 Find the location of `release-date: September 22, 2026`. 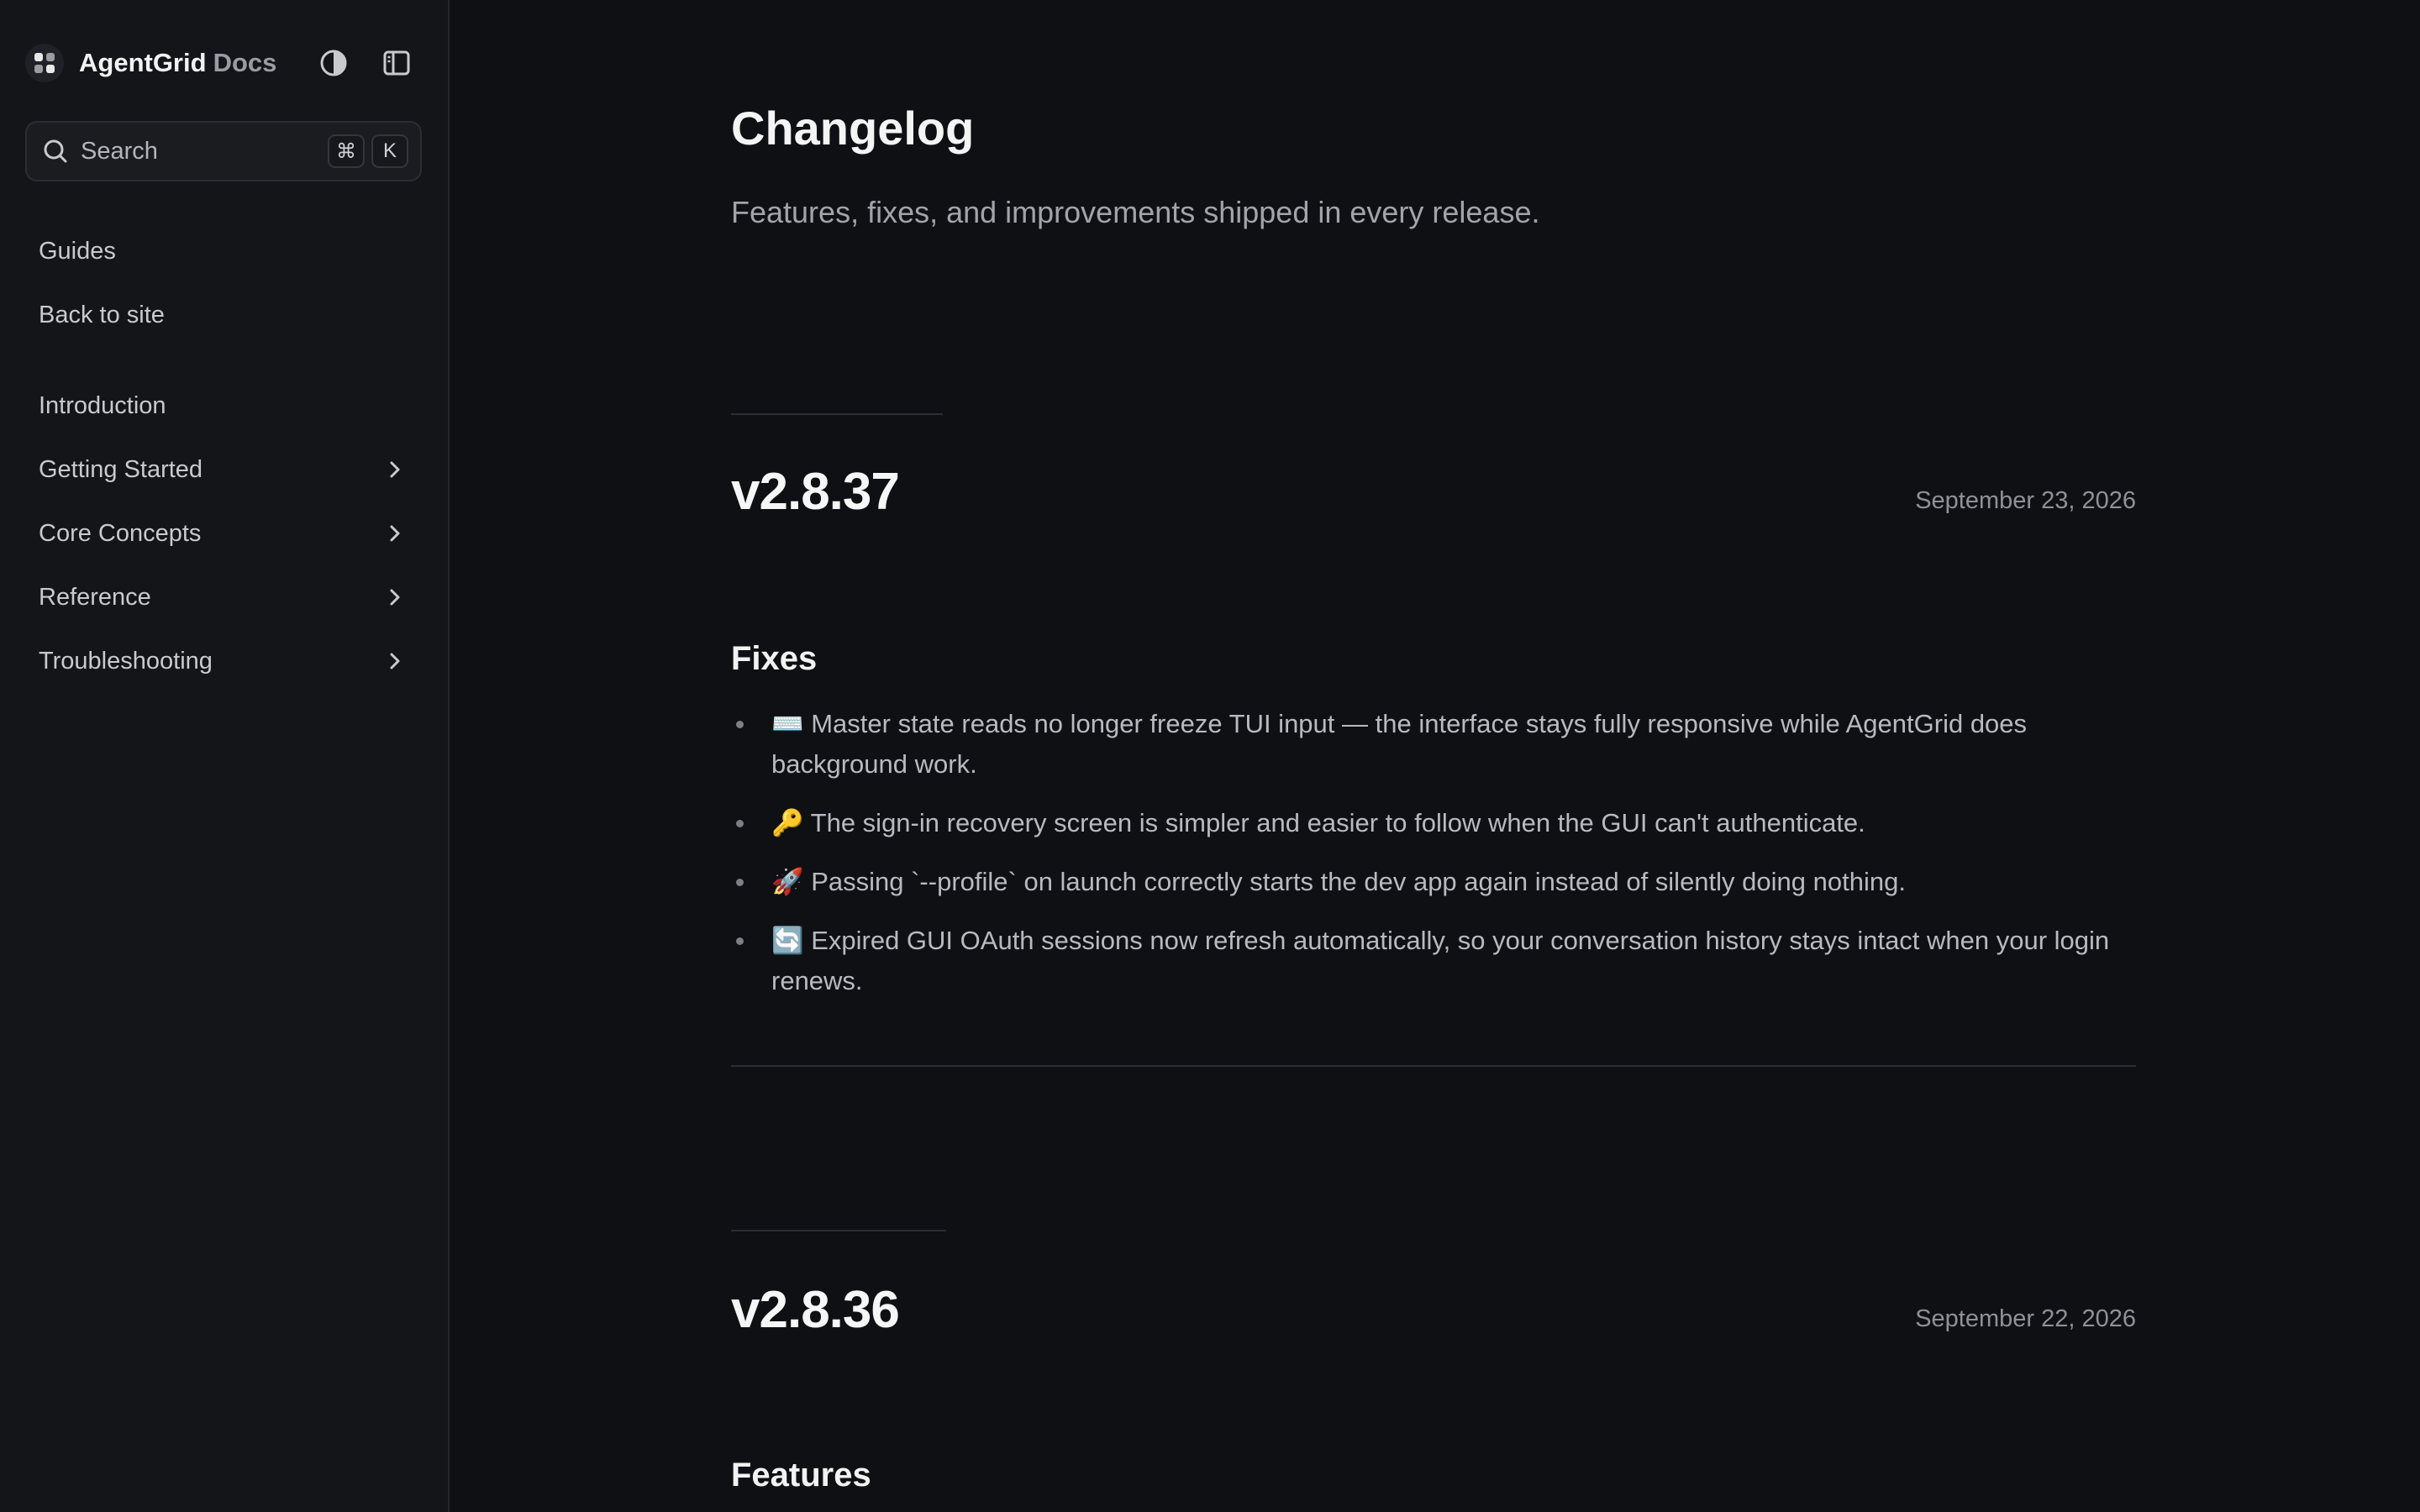

release-date: September 22, 2026 is located at coordinates (2026, 1318).